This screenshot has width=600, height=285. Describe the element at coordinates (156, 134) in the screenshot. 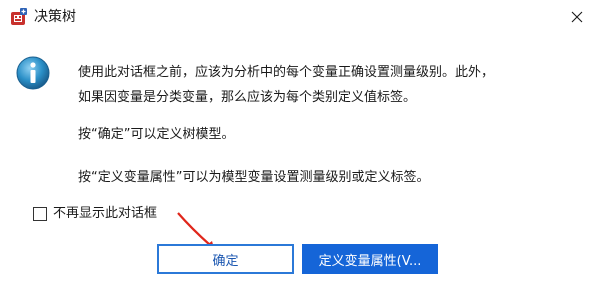

I see `message-line-3: 按“确定”可以定义树模型。` at that location.